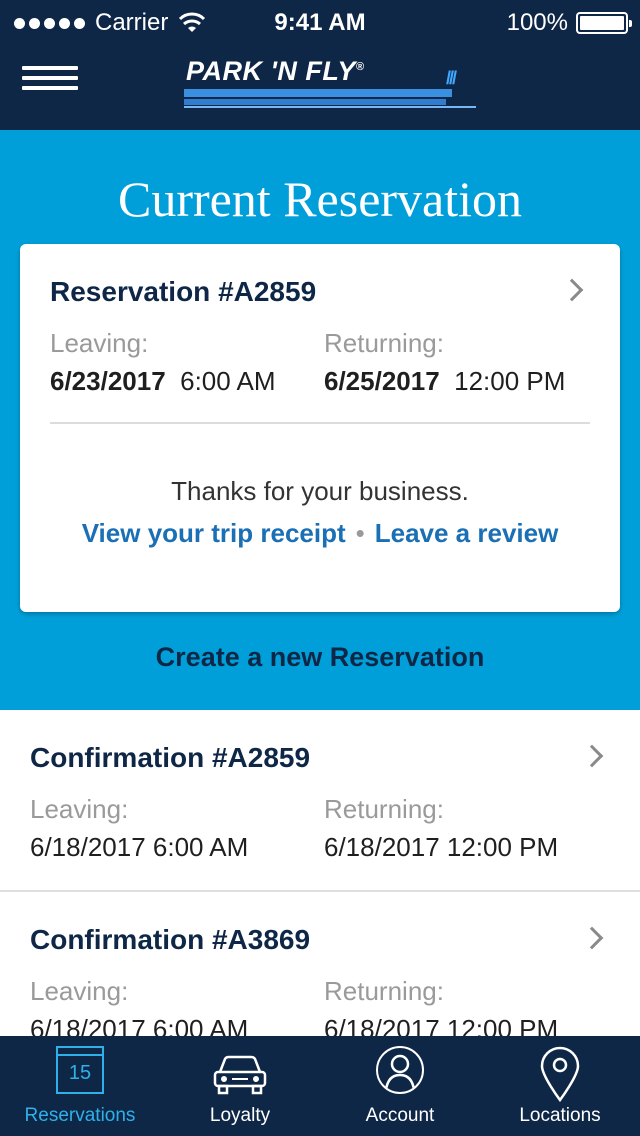 This screenshot has width=640, height=1136. What do you see at coordinates (320, 657) in the screenshot?
I see `create-reservation-button: Create a new Reservation` at bounding box center [320, 657].